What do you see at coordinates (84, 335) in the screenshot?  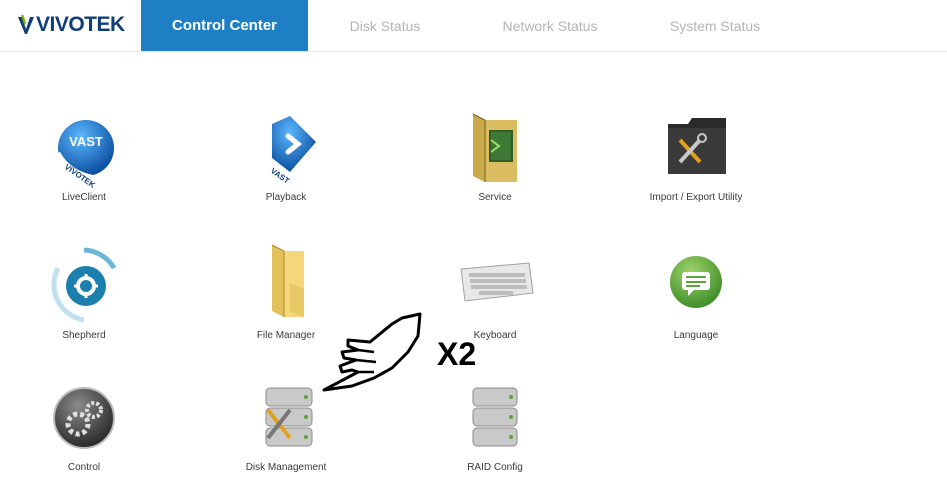 I see `app-label: Shepherd` at bounding box center [84, 335].